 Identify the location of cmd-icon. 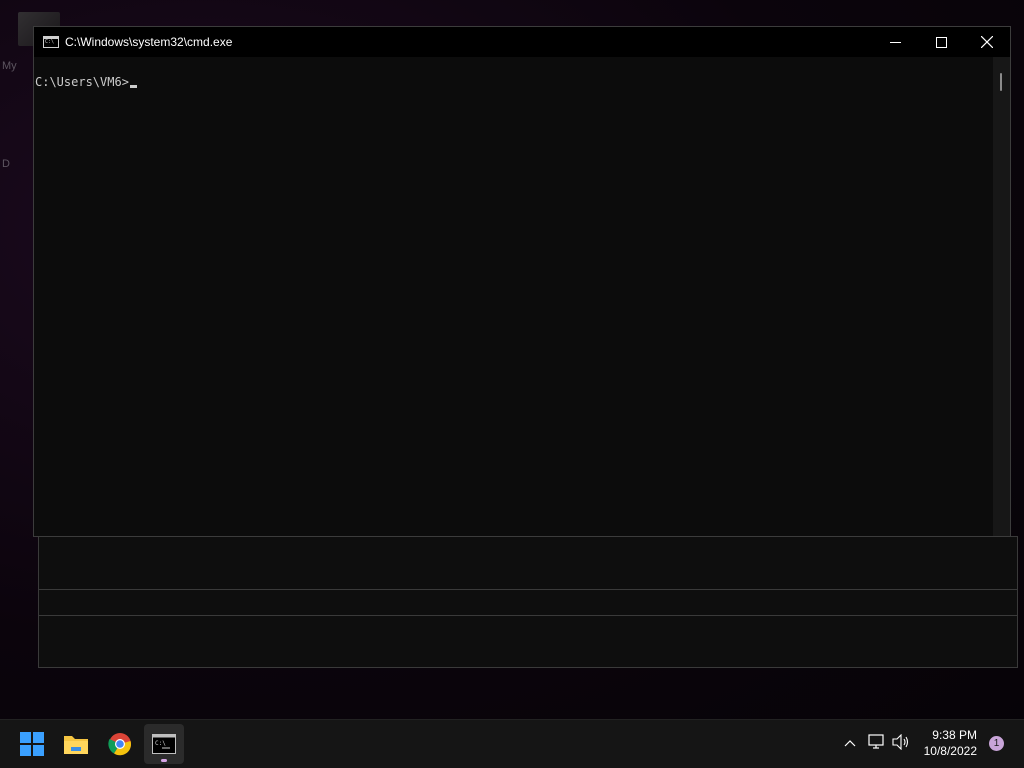
(51, 42).